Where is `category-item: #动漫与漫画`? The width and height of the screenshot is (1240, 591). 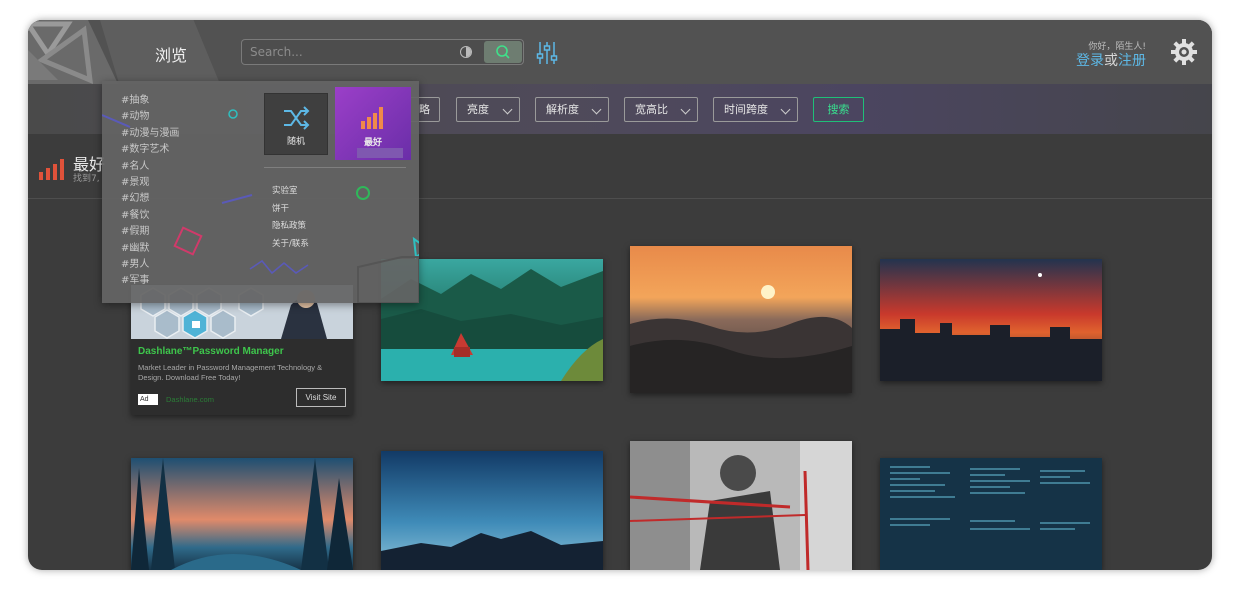 category-item: #动漫与漫画 is located at coordinates (150, 134).